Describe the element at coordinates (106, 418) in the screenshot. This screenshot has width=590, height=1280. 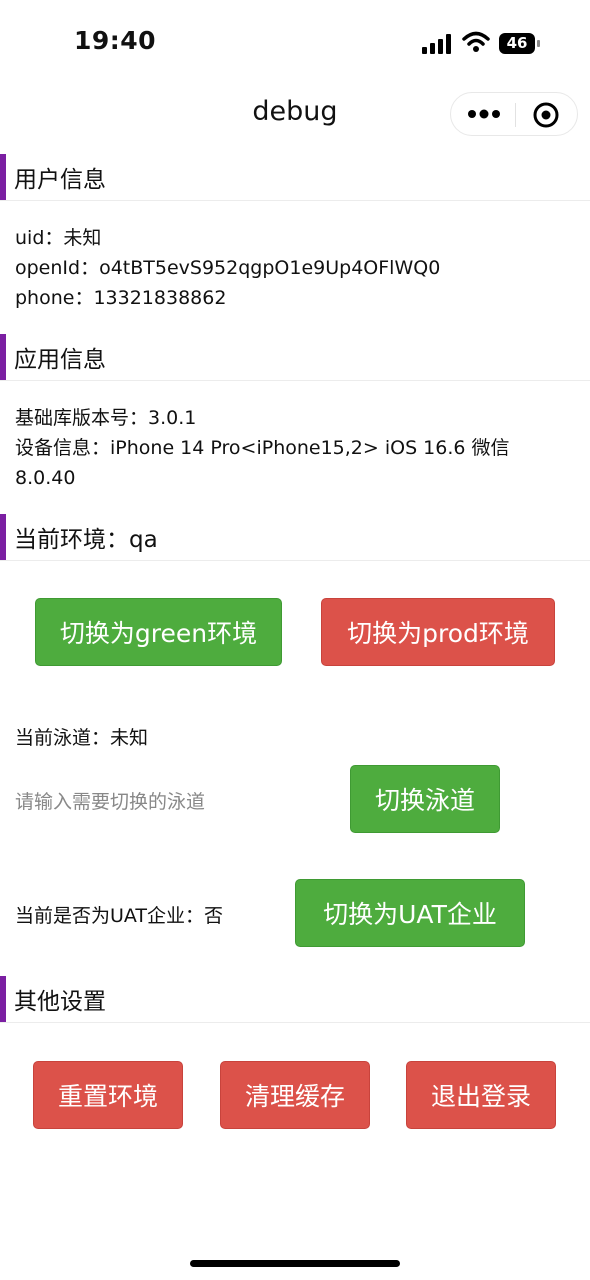
I see `sdk-version-text: 基础库版本号：3.0.1` at that location.